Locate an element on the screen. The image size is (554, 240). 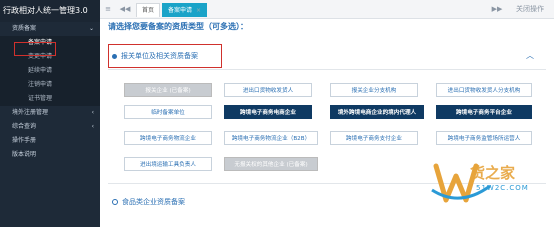
app-title: 行政相对人统一管理3.0 is located at coordinates (50, 11).